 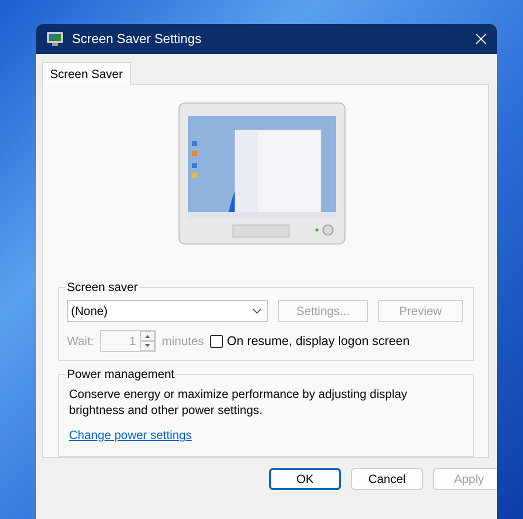 I want to click on monitor-icon, so click(x=55, y=39).